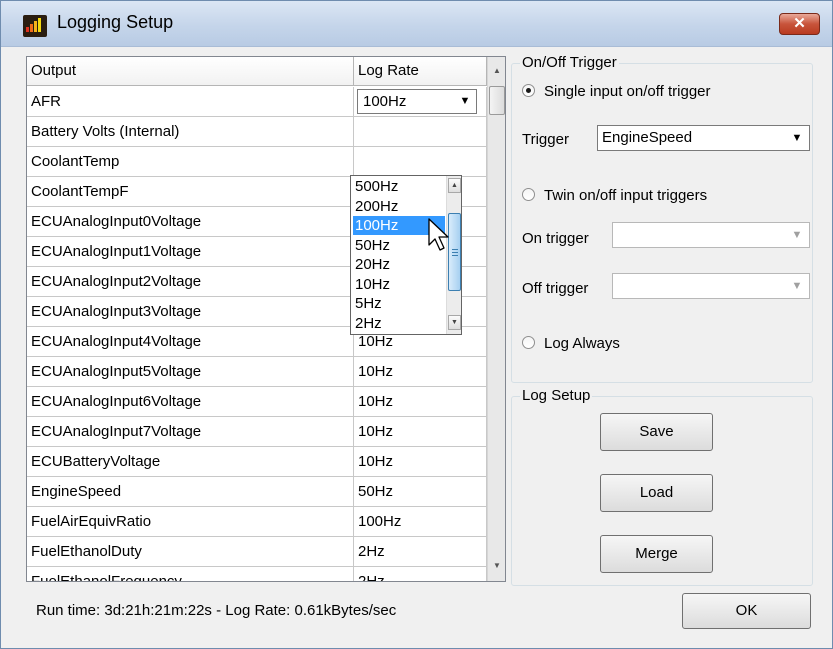  What do you see at coordinates (399, 303) in the screenshot?
I see `dropdown-option: 5Hz` at bounding box center [399, 303].